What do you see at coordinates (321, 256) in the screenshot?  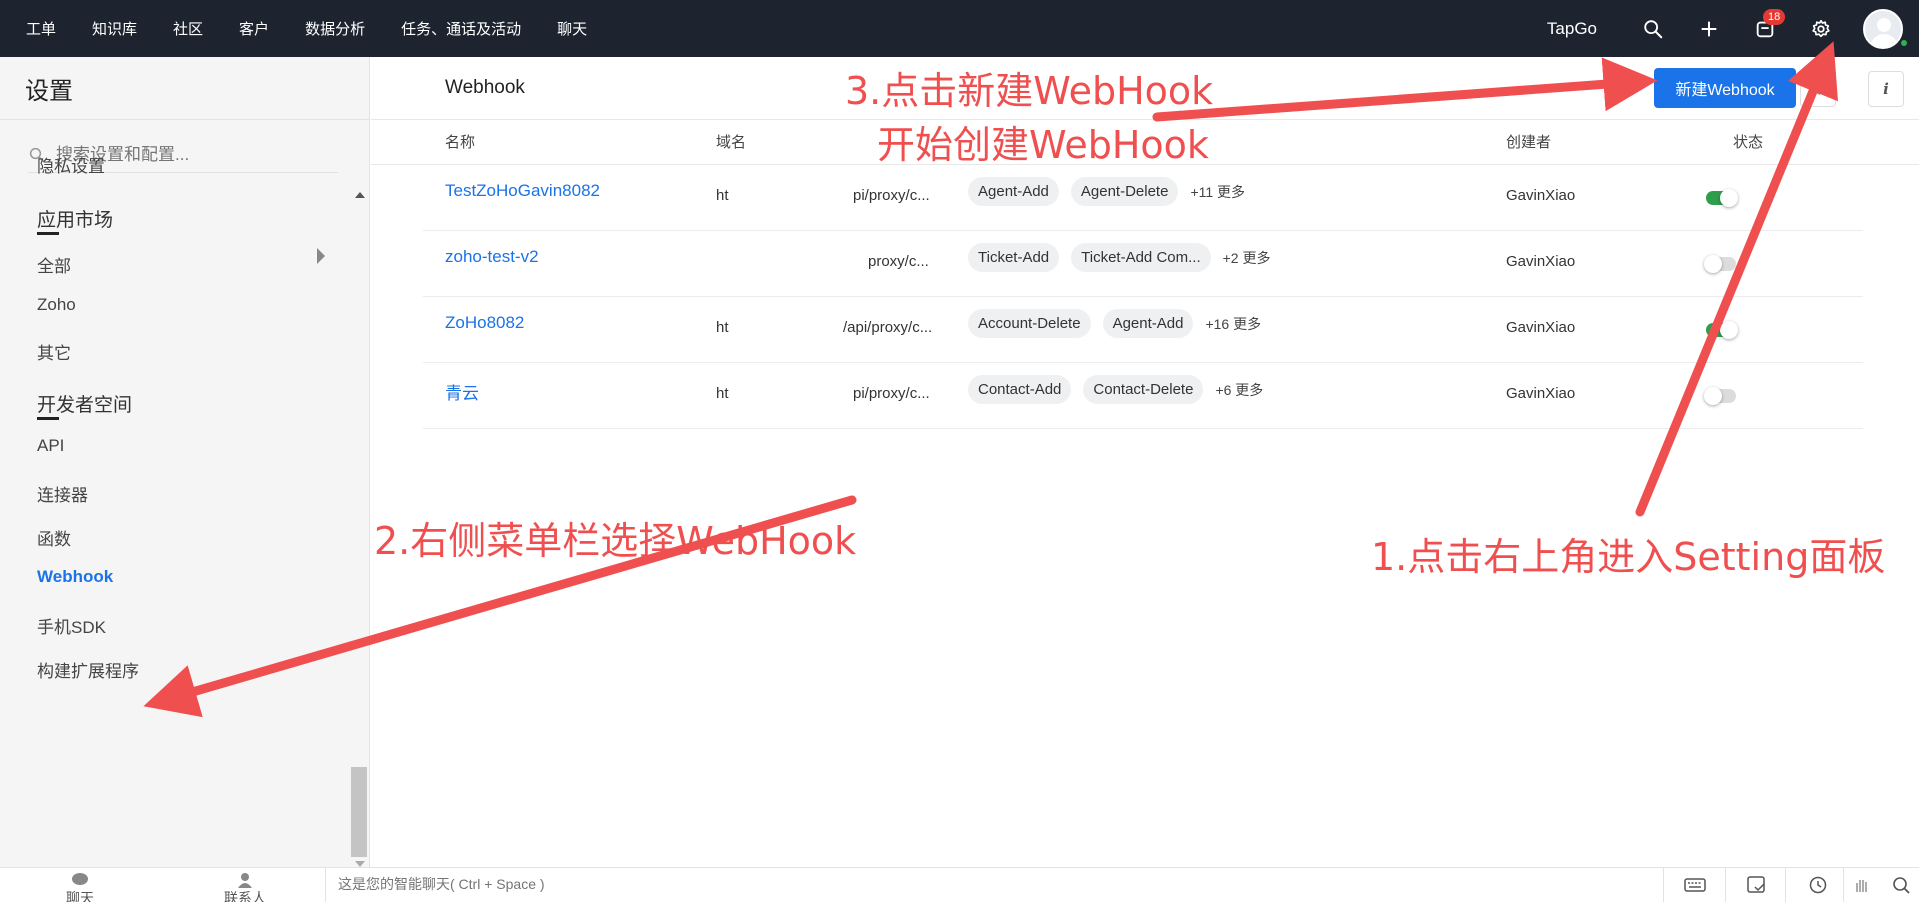 I see `caret-right-icon` at bounding box center [321, 256].